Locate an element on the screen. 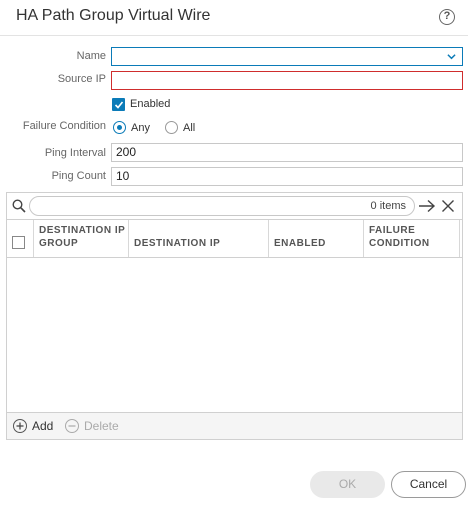  radio-all-label: All is located at coordinates (189, 128).